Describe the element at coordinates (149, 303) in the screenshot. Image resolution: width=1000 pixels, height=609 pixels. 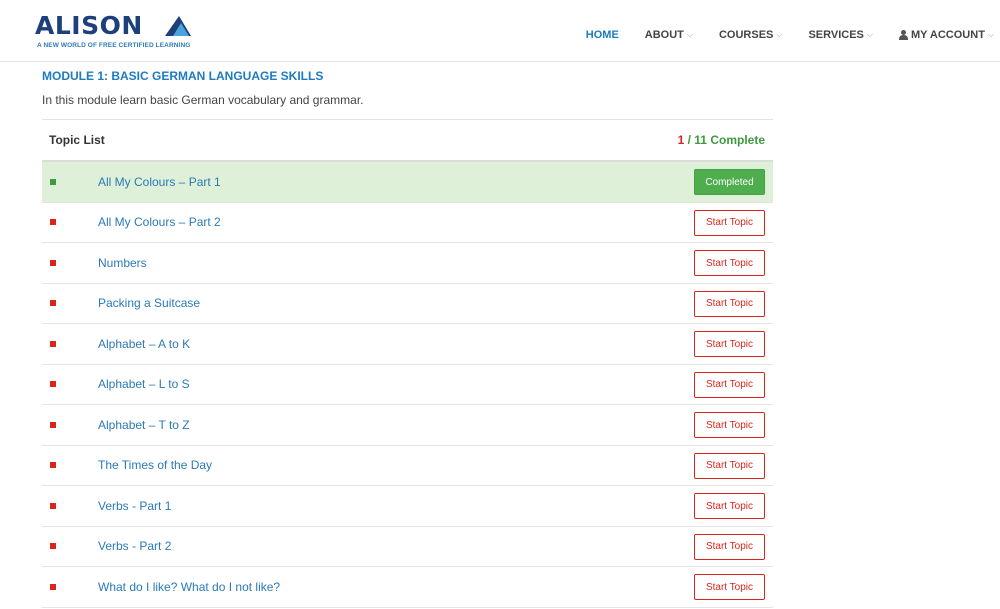
I see `topic-link: Packing a Suitcase` at that location.